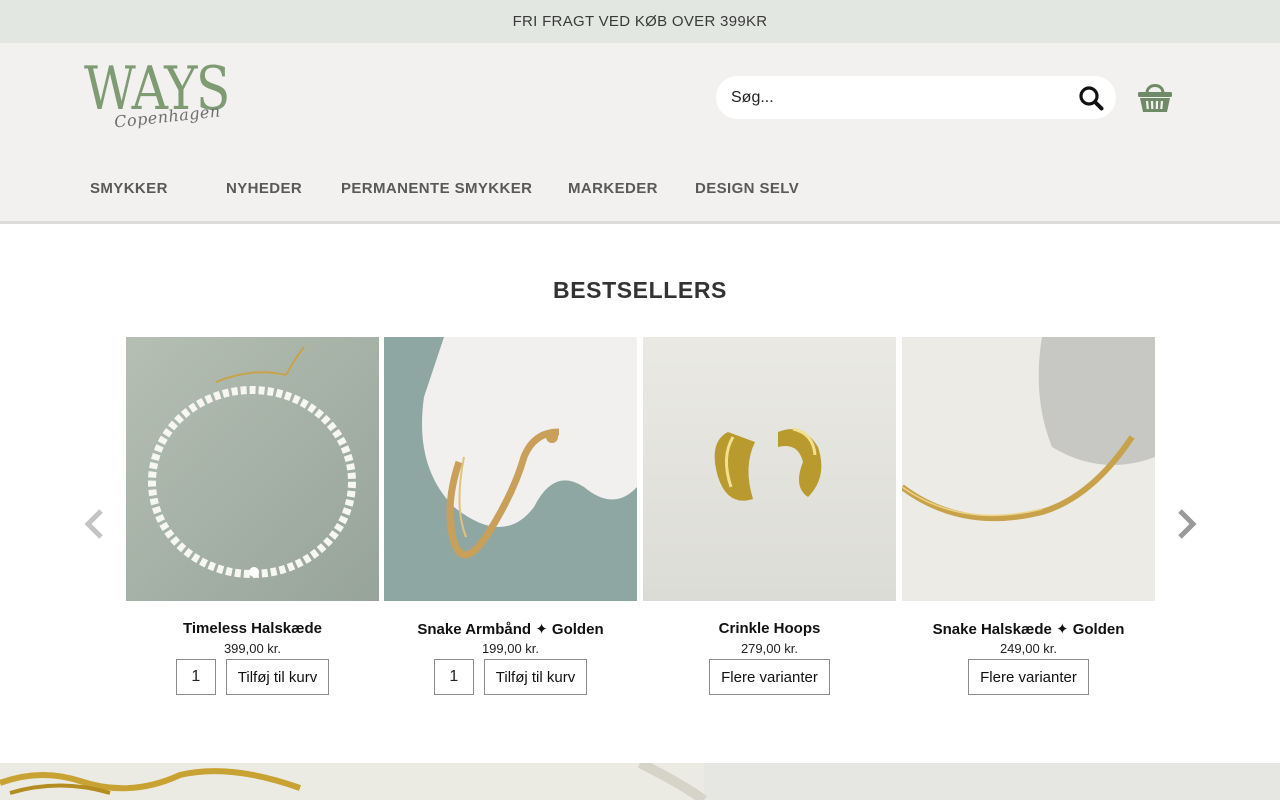 The width and height of the screenshot is (1280, 800). I want to click on product-price: 249,00 kr., so click(1028, 648).